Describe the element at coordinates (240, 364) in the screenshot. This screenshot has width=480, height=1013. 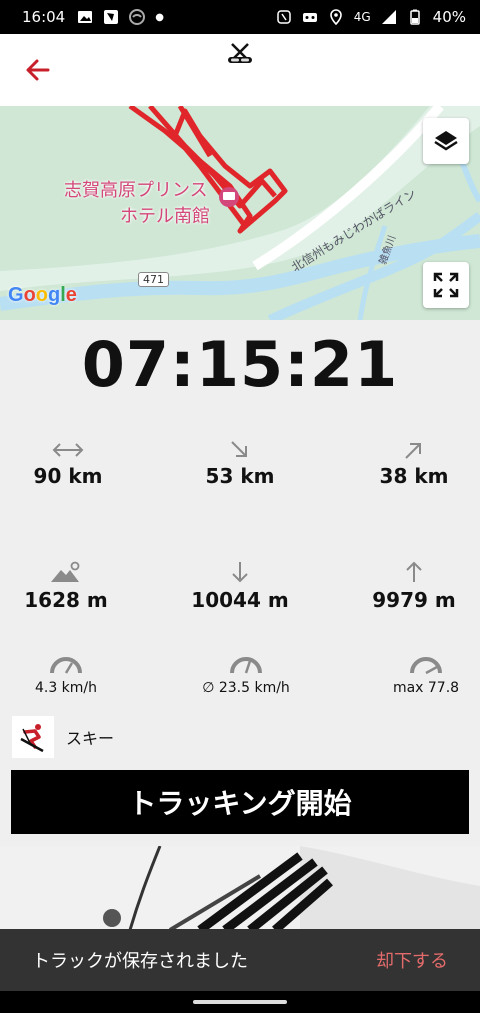
I see `elapsed-time: 07:15:21` at that location.